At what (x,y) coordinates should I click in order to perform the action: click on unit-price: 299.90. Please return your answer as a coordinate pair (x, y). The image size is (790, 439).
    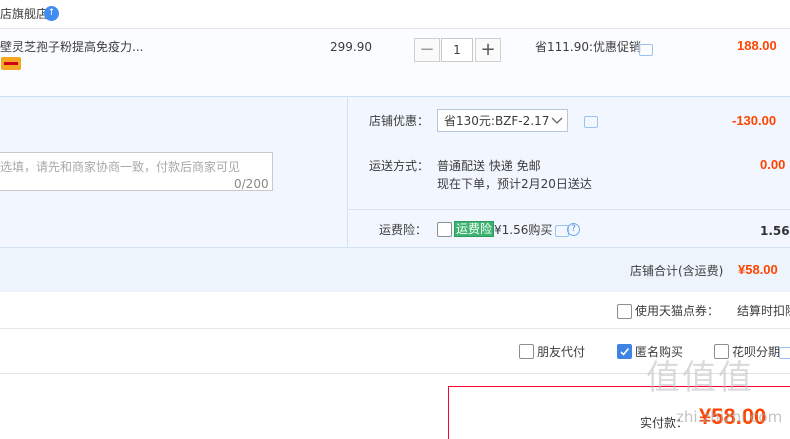
    Looking at the image, I should click on (351, 47).